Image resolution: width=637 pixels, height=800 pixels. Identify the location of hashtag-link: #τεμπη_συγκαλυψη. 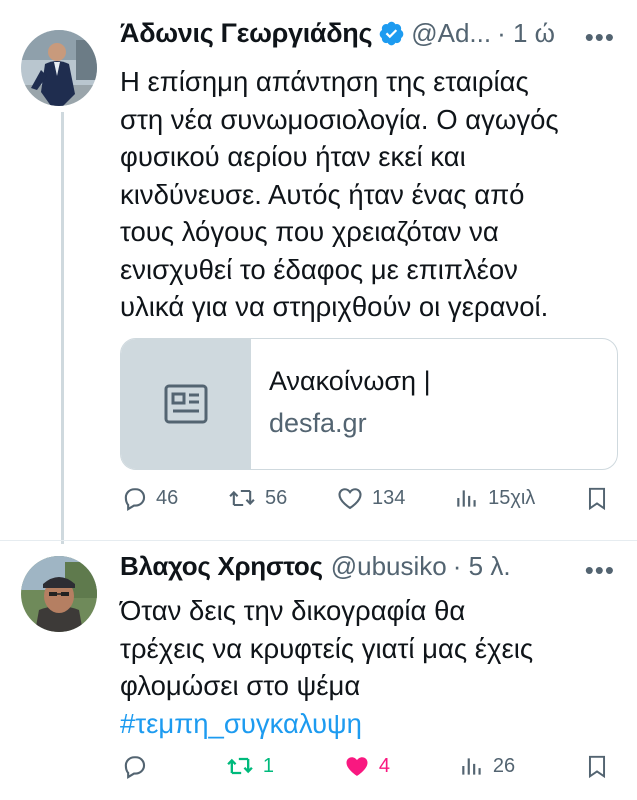
(370, 724).